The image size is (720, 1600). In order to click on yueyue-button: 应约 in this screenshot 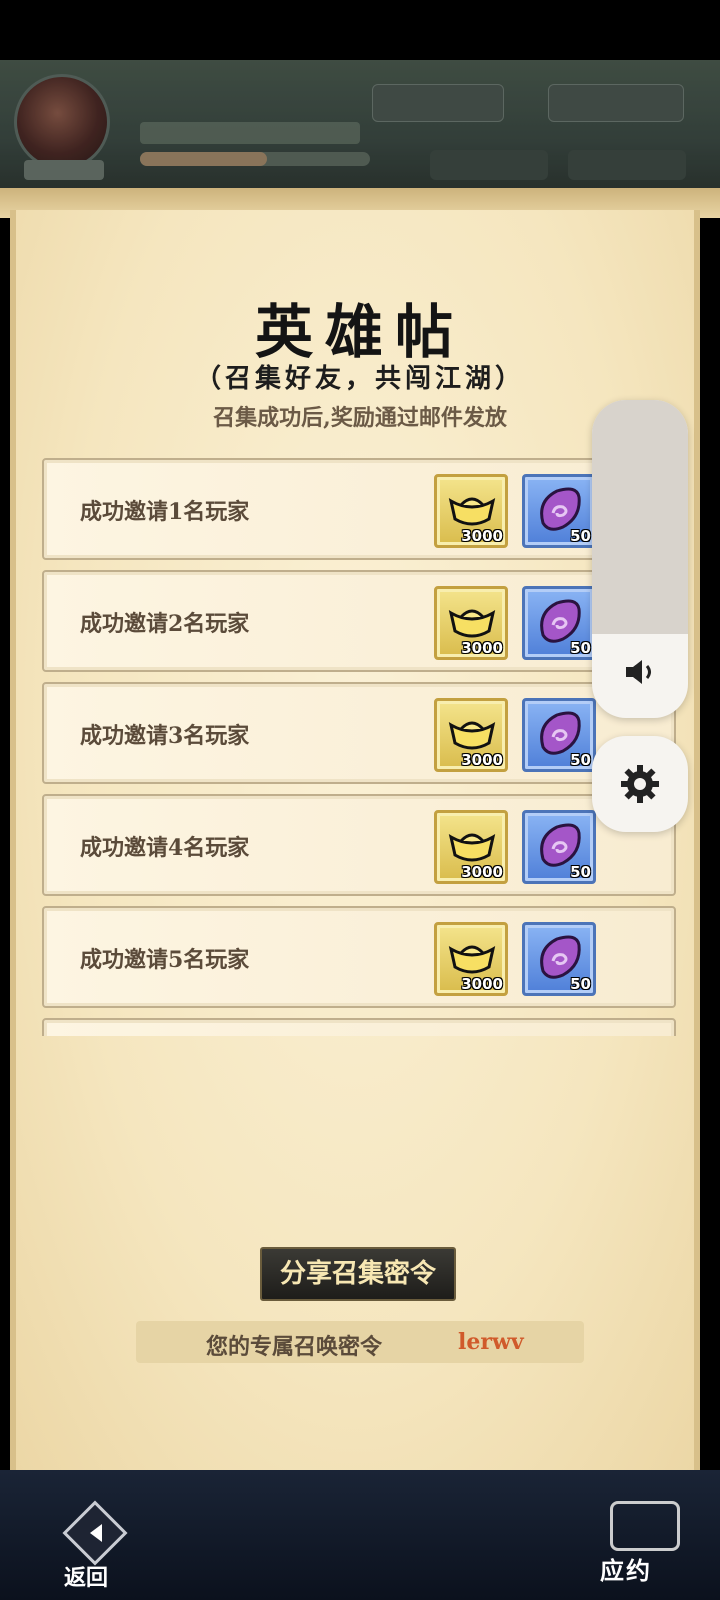, I will do `click(645, 1545)`.